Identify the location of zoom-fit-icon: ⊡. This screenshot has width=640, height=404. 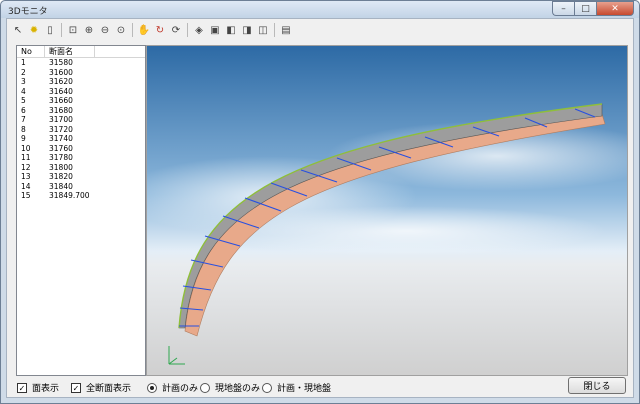
(73, 30).